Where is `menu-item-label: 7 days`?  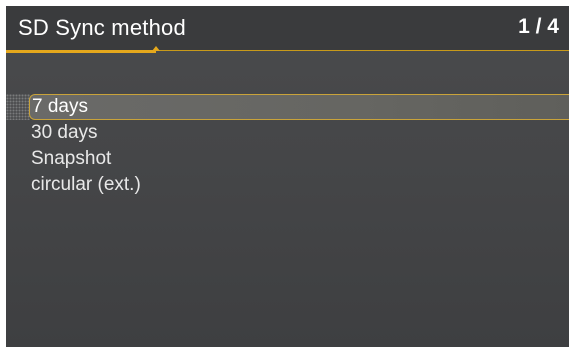
menu-item-label: 7 days is located at coordinates (60, 106).